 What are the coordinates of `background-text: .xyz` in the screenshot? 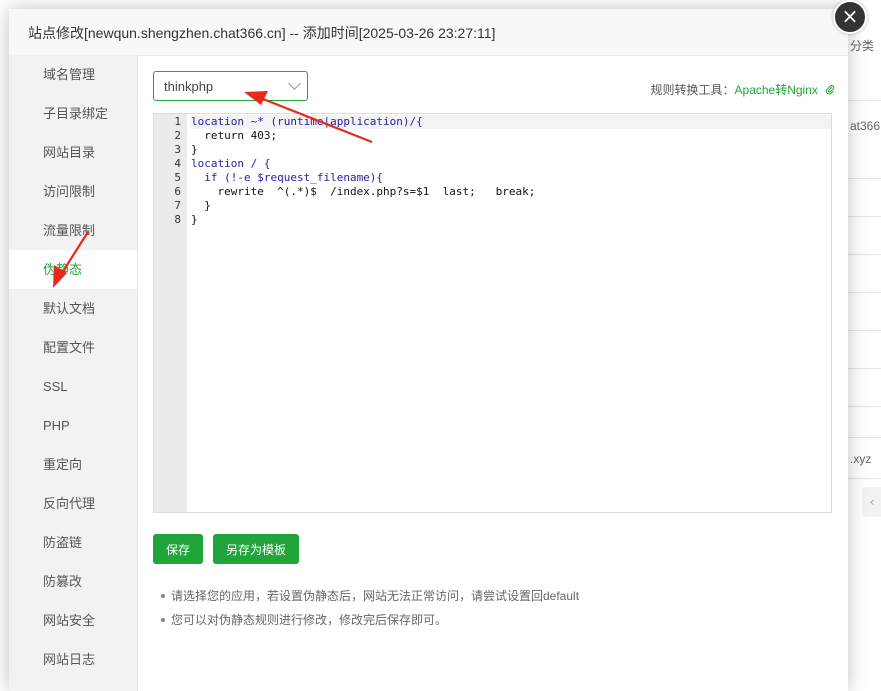 It's located at (861, 459).